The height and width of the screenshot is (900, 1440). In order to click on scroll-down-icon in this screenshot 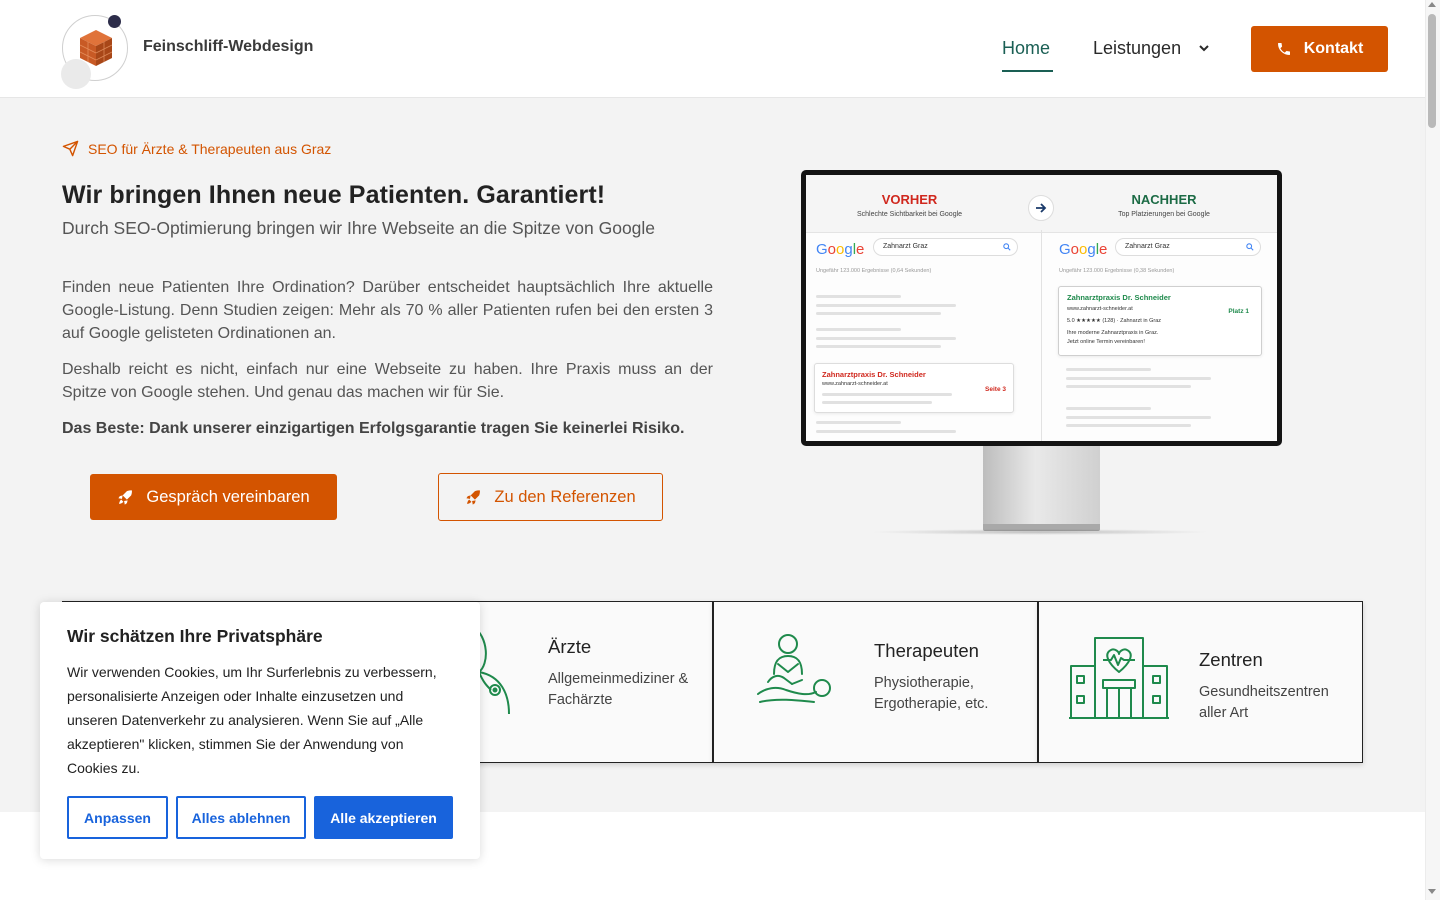, I will do `click(1432, 891)`.